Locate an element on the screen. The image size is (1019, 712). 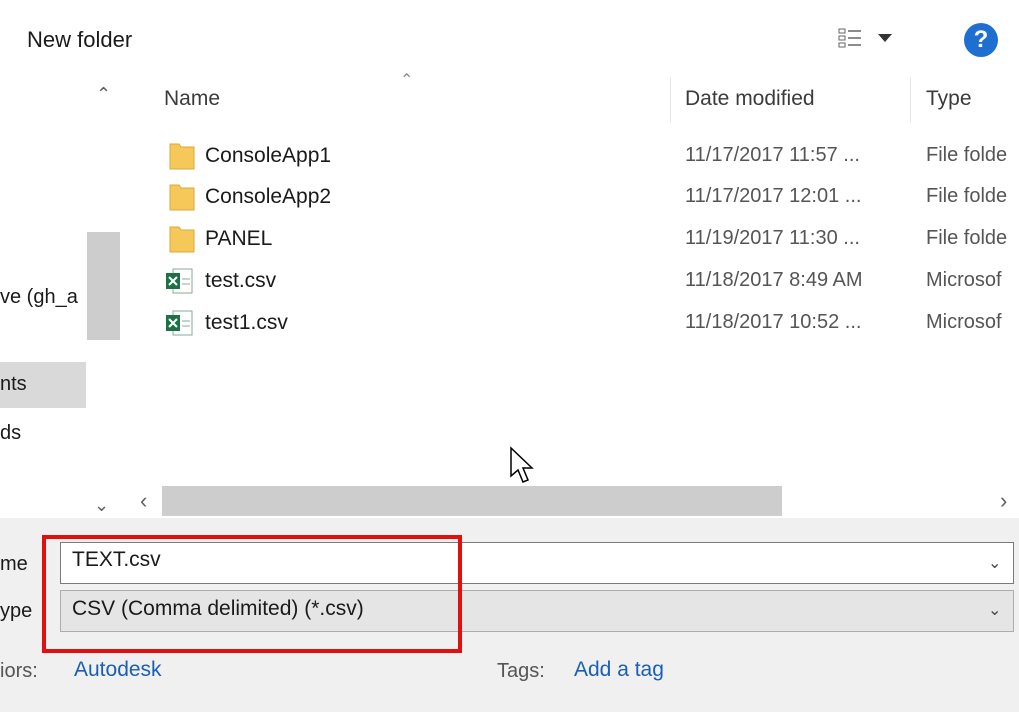
scroll-down-icon: ⌄ is located at coordinates (101, 505).